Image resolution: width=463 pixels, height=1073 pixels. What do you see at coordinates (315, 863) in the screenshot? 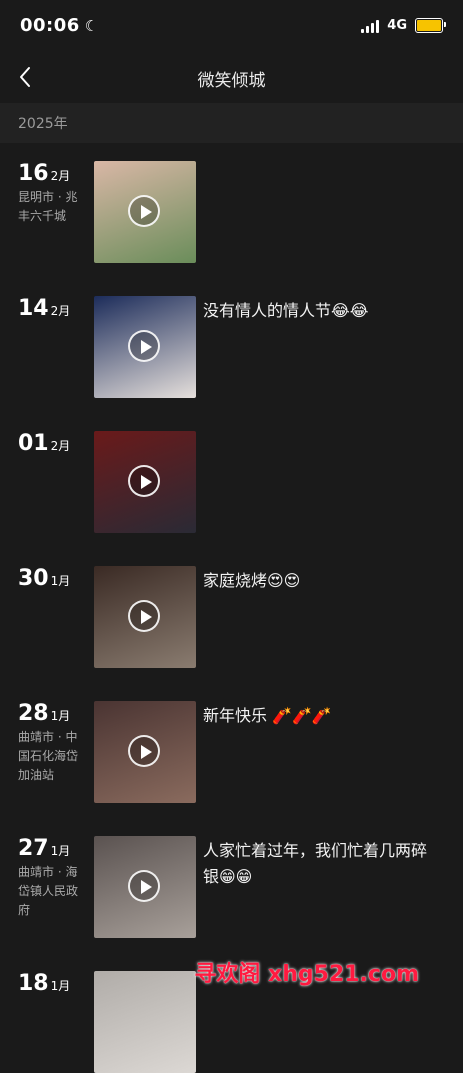
I see `entry-caption: 人家忙着过年，我们忙着几两碎银😁😁` at bounding box center [315, 863].